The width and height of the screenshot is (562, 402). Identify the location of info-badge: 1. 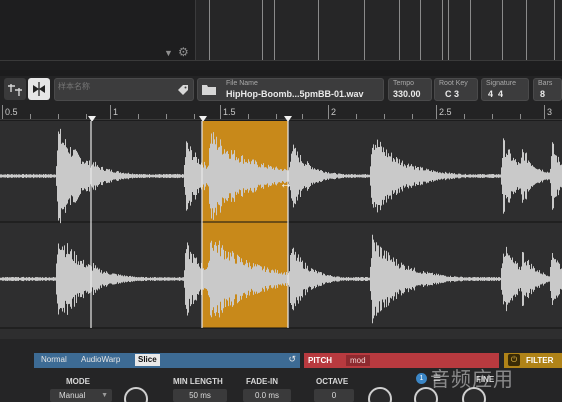
(421, 378).